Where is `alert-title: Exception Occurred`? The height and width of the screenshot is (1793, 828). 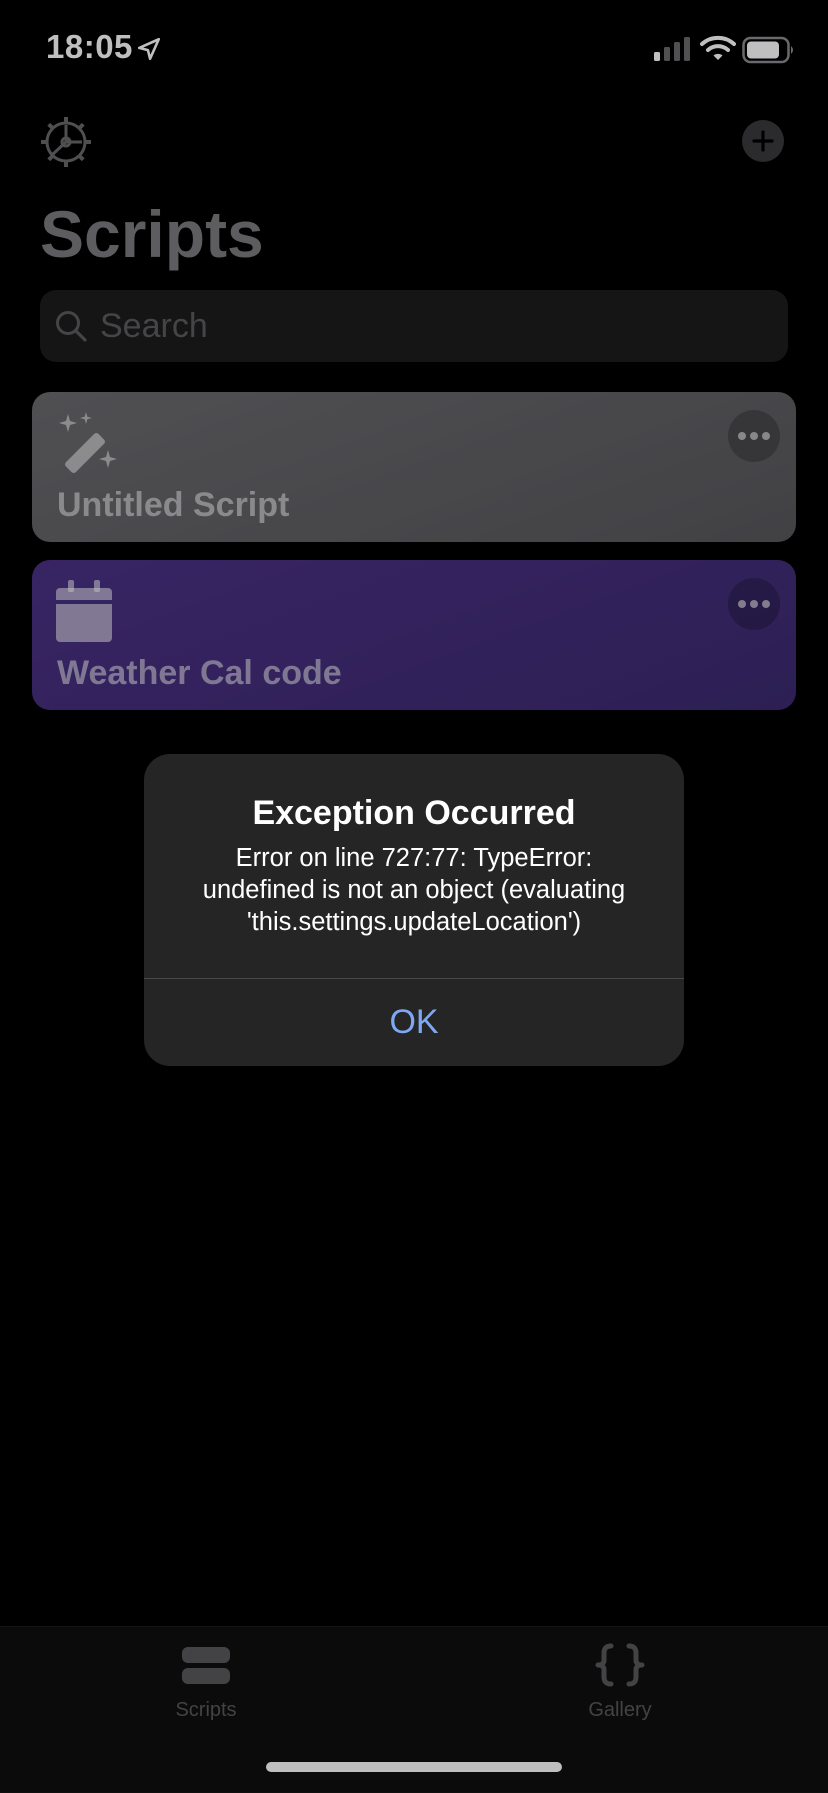 alert-title: Exception Occurred is located at coordinates (414, 813).